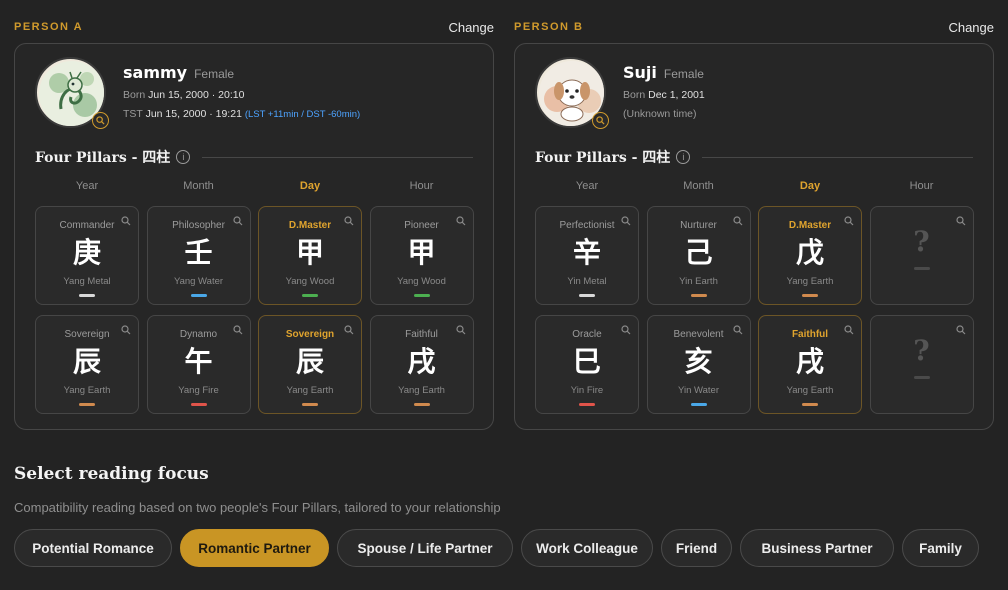 The width and height of the screenshot is (1008, 590). I want to click on person-a-header: PERSON A Change, so click(254, 27).